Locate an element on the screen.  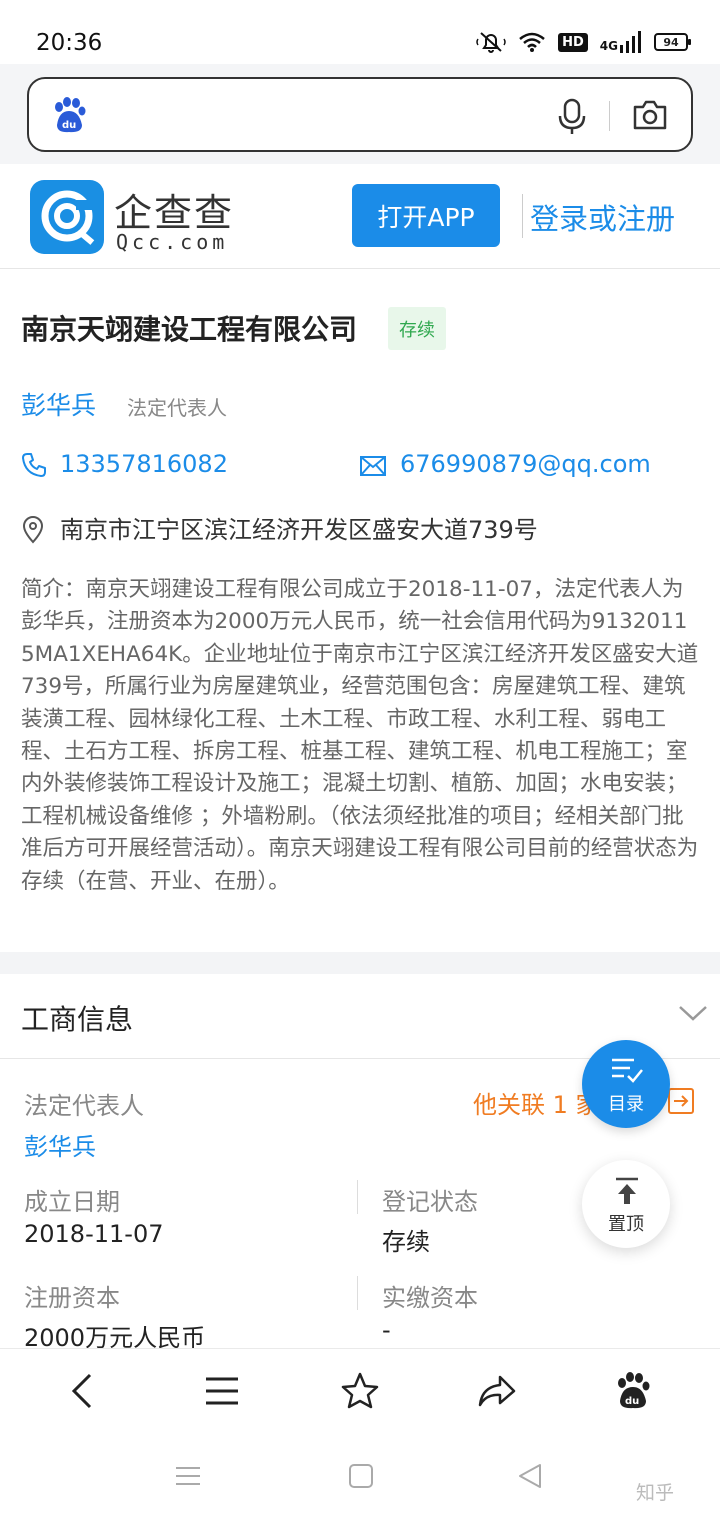
network-label: 4G is located at coordinates (608, 46).